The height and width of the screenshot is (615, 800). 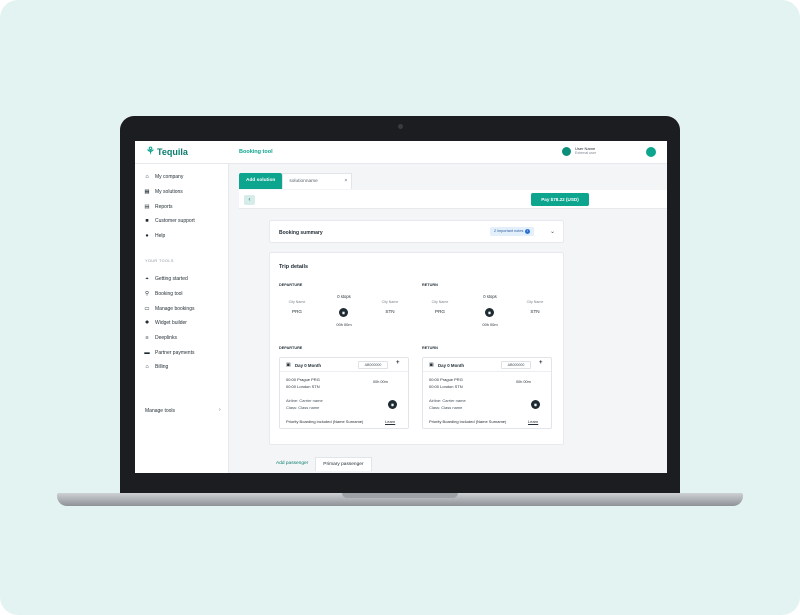 What do you see at coordinates (304, 400) in the screenshot?
I see `leg-airline: Airline: Carrier name` at bounding box center [304, 400].